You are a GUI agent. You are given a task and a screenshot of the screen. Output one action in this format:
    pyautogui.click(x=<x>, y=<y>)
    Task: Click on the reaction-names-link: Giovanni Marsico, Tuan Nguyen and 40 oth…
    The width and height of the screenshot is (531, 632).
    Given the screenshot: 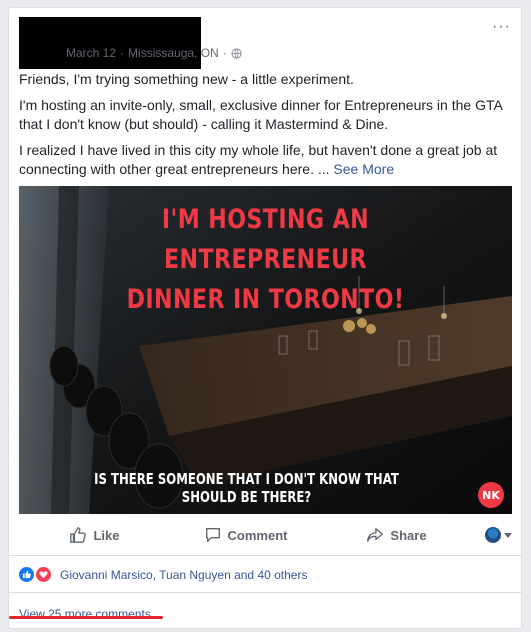 What is the action you would take?
    pyautogui.click(x=183, y=575)
    